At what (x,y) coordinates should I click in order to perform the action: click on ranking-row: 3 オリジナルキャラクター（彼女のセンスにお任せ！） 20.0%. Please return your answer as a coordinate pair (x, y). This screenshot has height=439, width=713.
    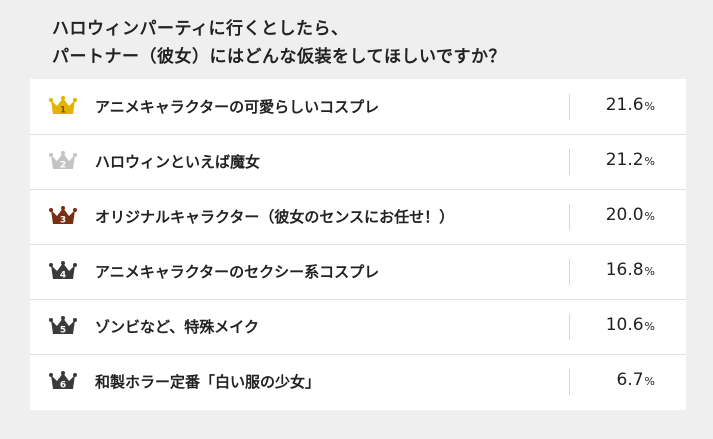
    Looking at the image, I should click on (358, 216).